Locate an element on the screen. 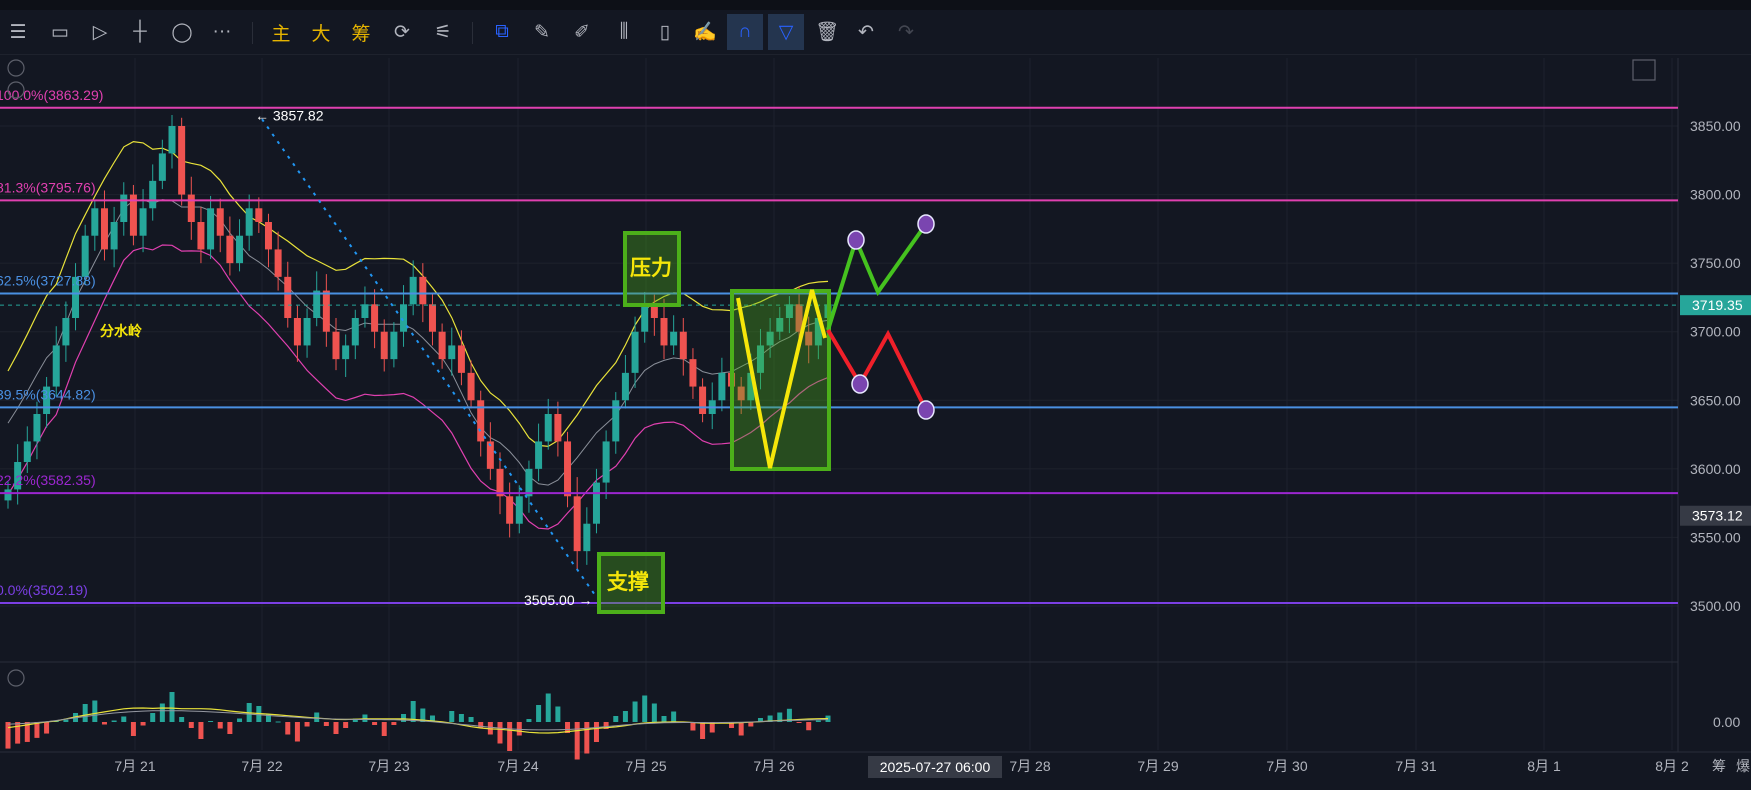  bear-path is located at coordinates (877, 369).